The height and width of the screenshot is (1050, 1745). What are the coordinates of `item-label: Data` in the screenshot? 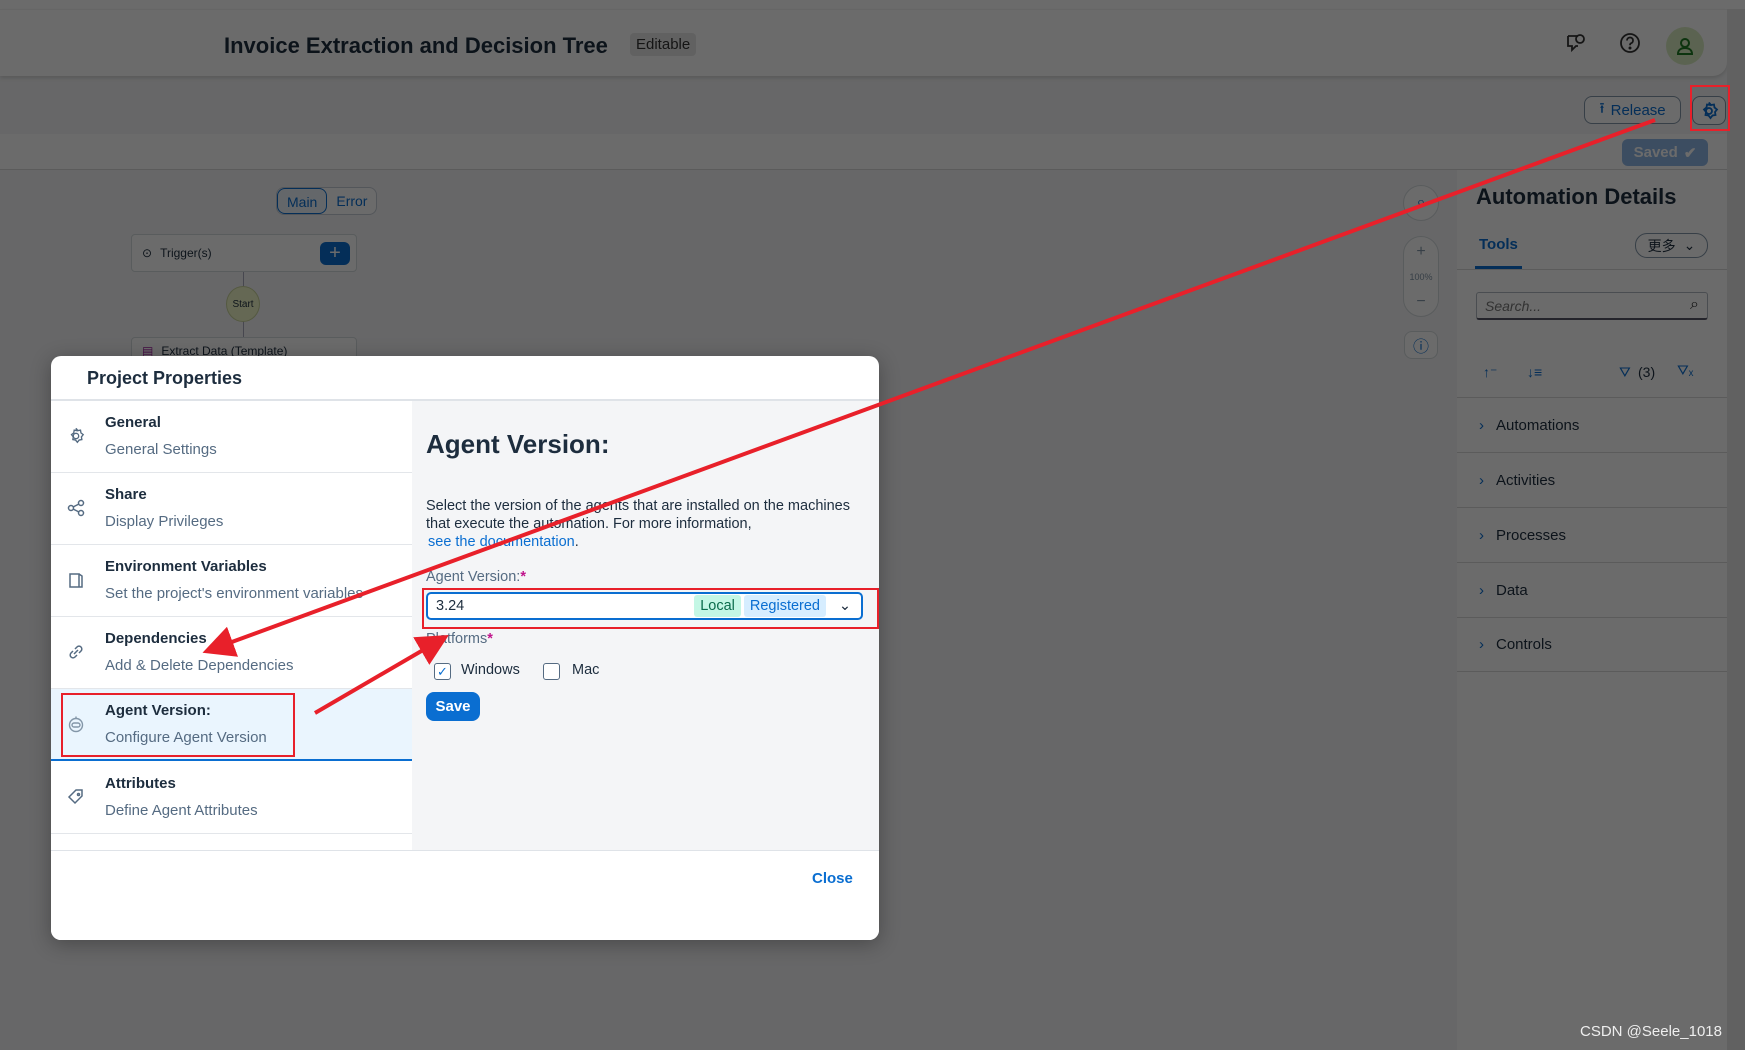 It's located at (1512, 590).